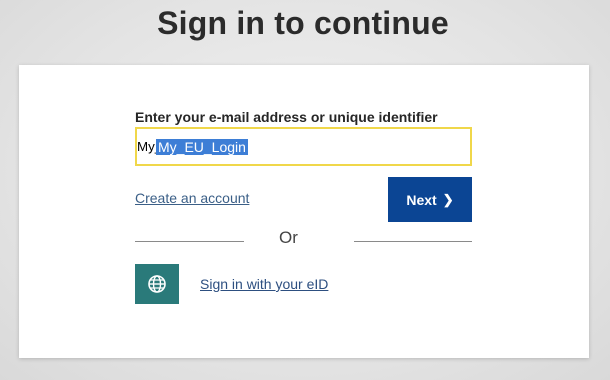 Image resolution: width=610 pixels, height=380 pixels. I want to click on divider-left, so click(189, 241).